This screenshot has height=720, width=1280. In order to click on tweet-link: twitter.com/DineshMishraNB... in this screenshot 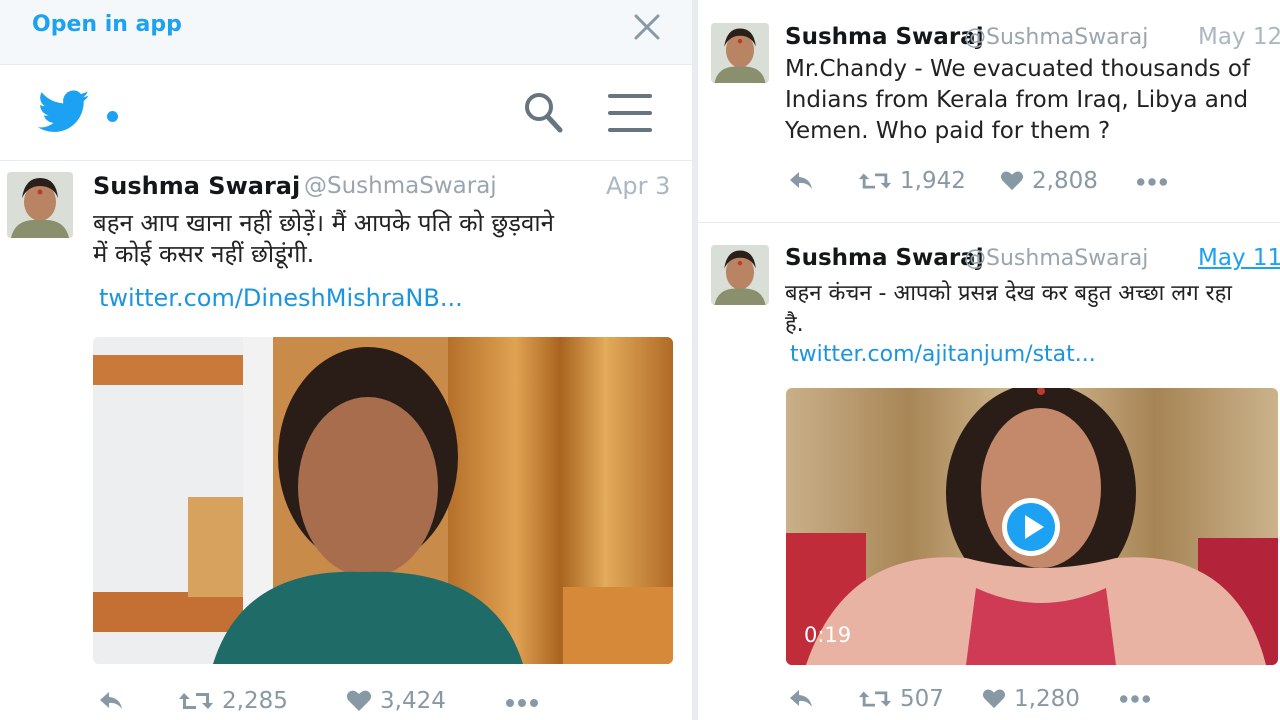, I will do `click(281, 298)`.